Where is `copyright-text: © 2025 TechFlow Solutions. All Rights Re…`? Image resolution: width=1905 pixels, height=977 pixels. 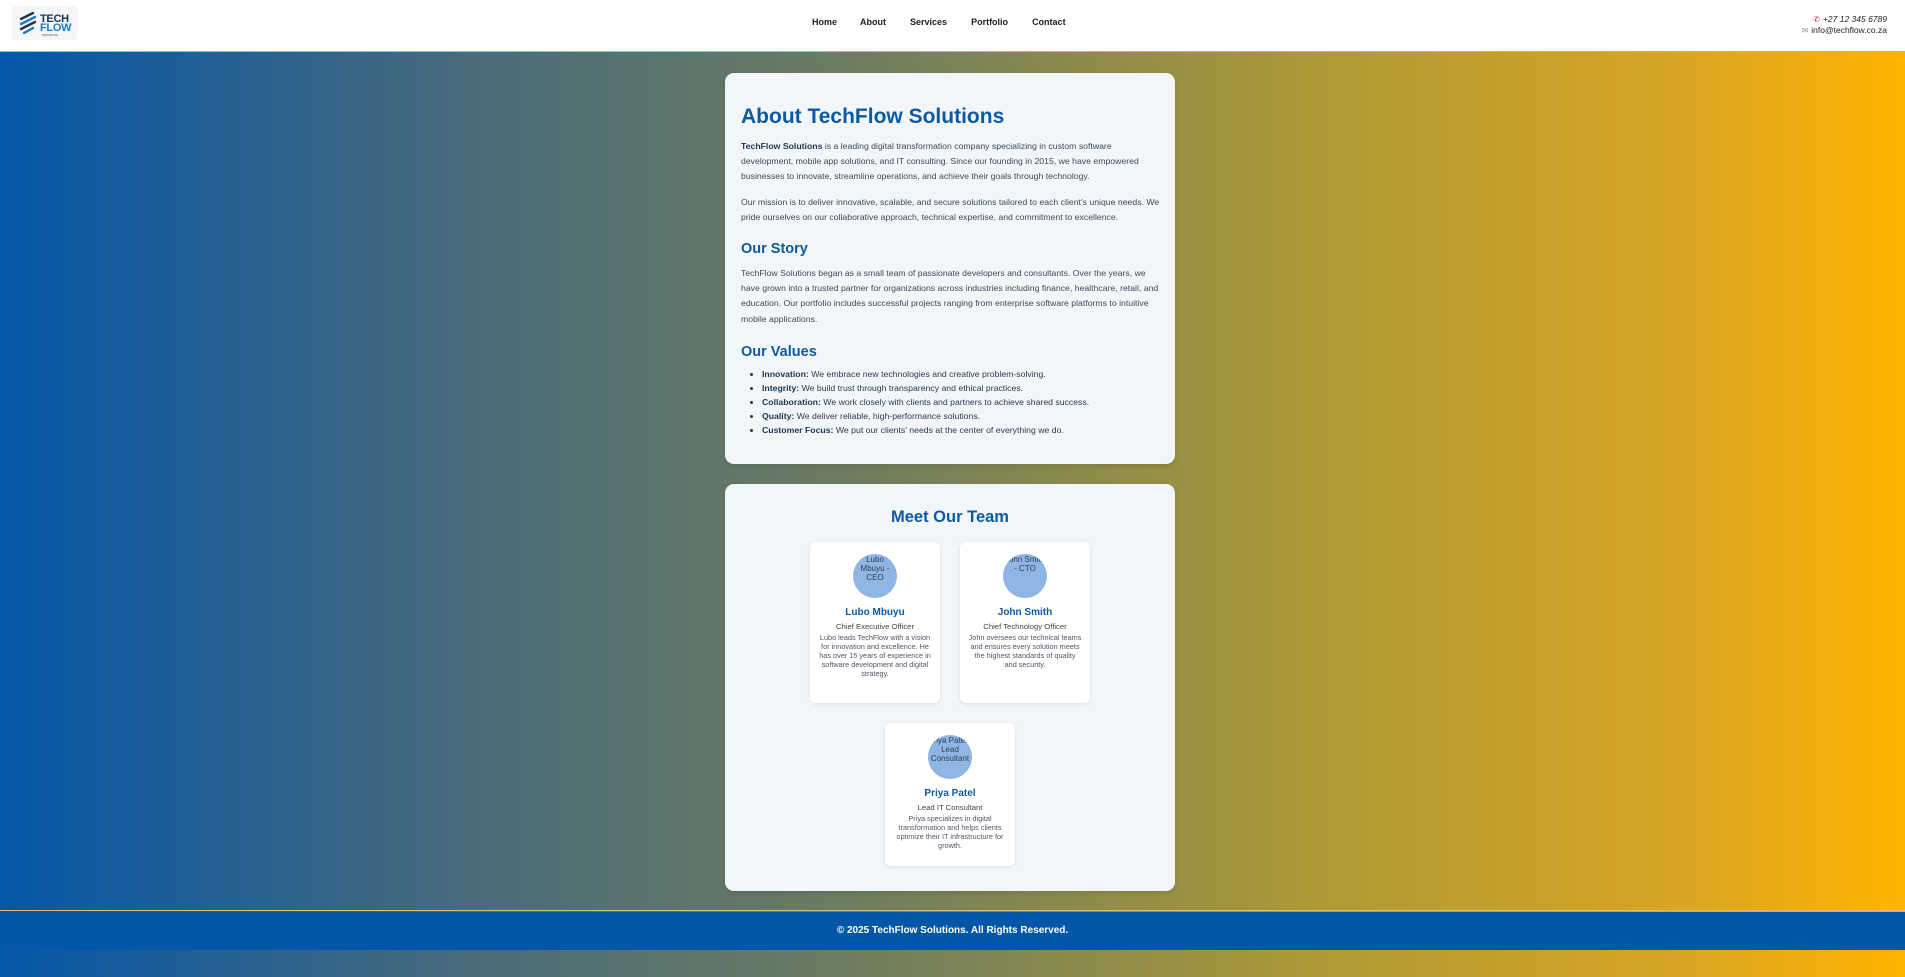
copyright-text: © 2025 TechFlow Solutions. All Rights Re… is located at coordinates (952, 930).